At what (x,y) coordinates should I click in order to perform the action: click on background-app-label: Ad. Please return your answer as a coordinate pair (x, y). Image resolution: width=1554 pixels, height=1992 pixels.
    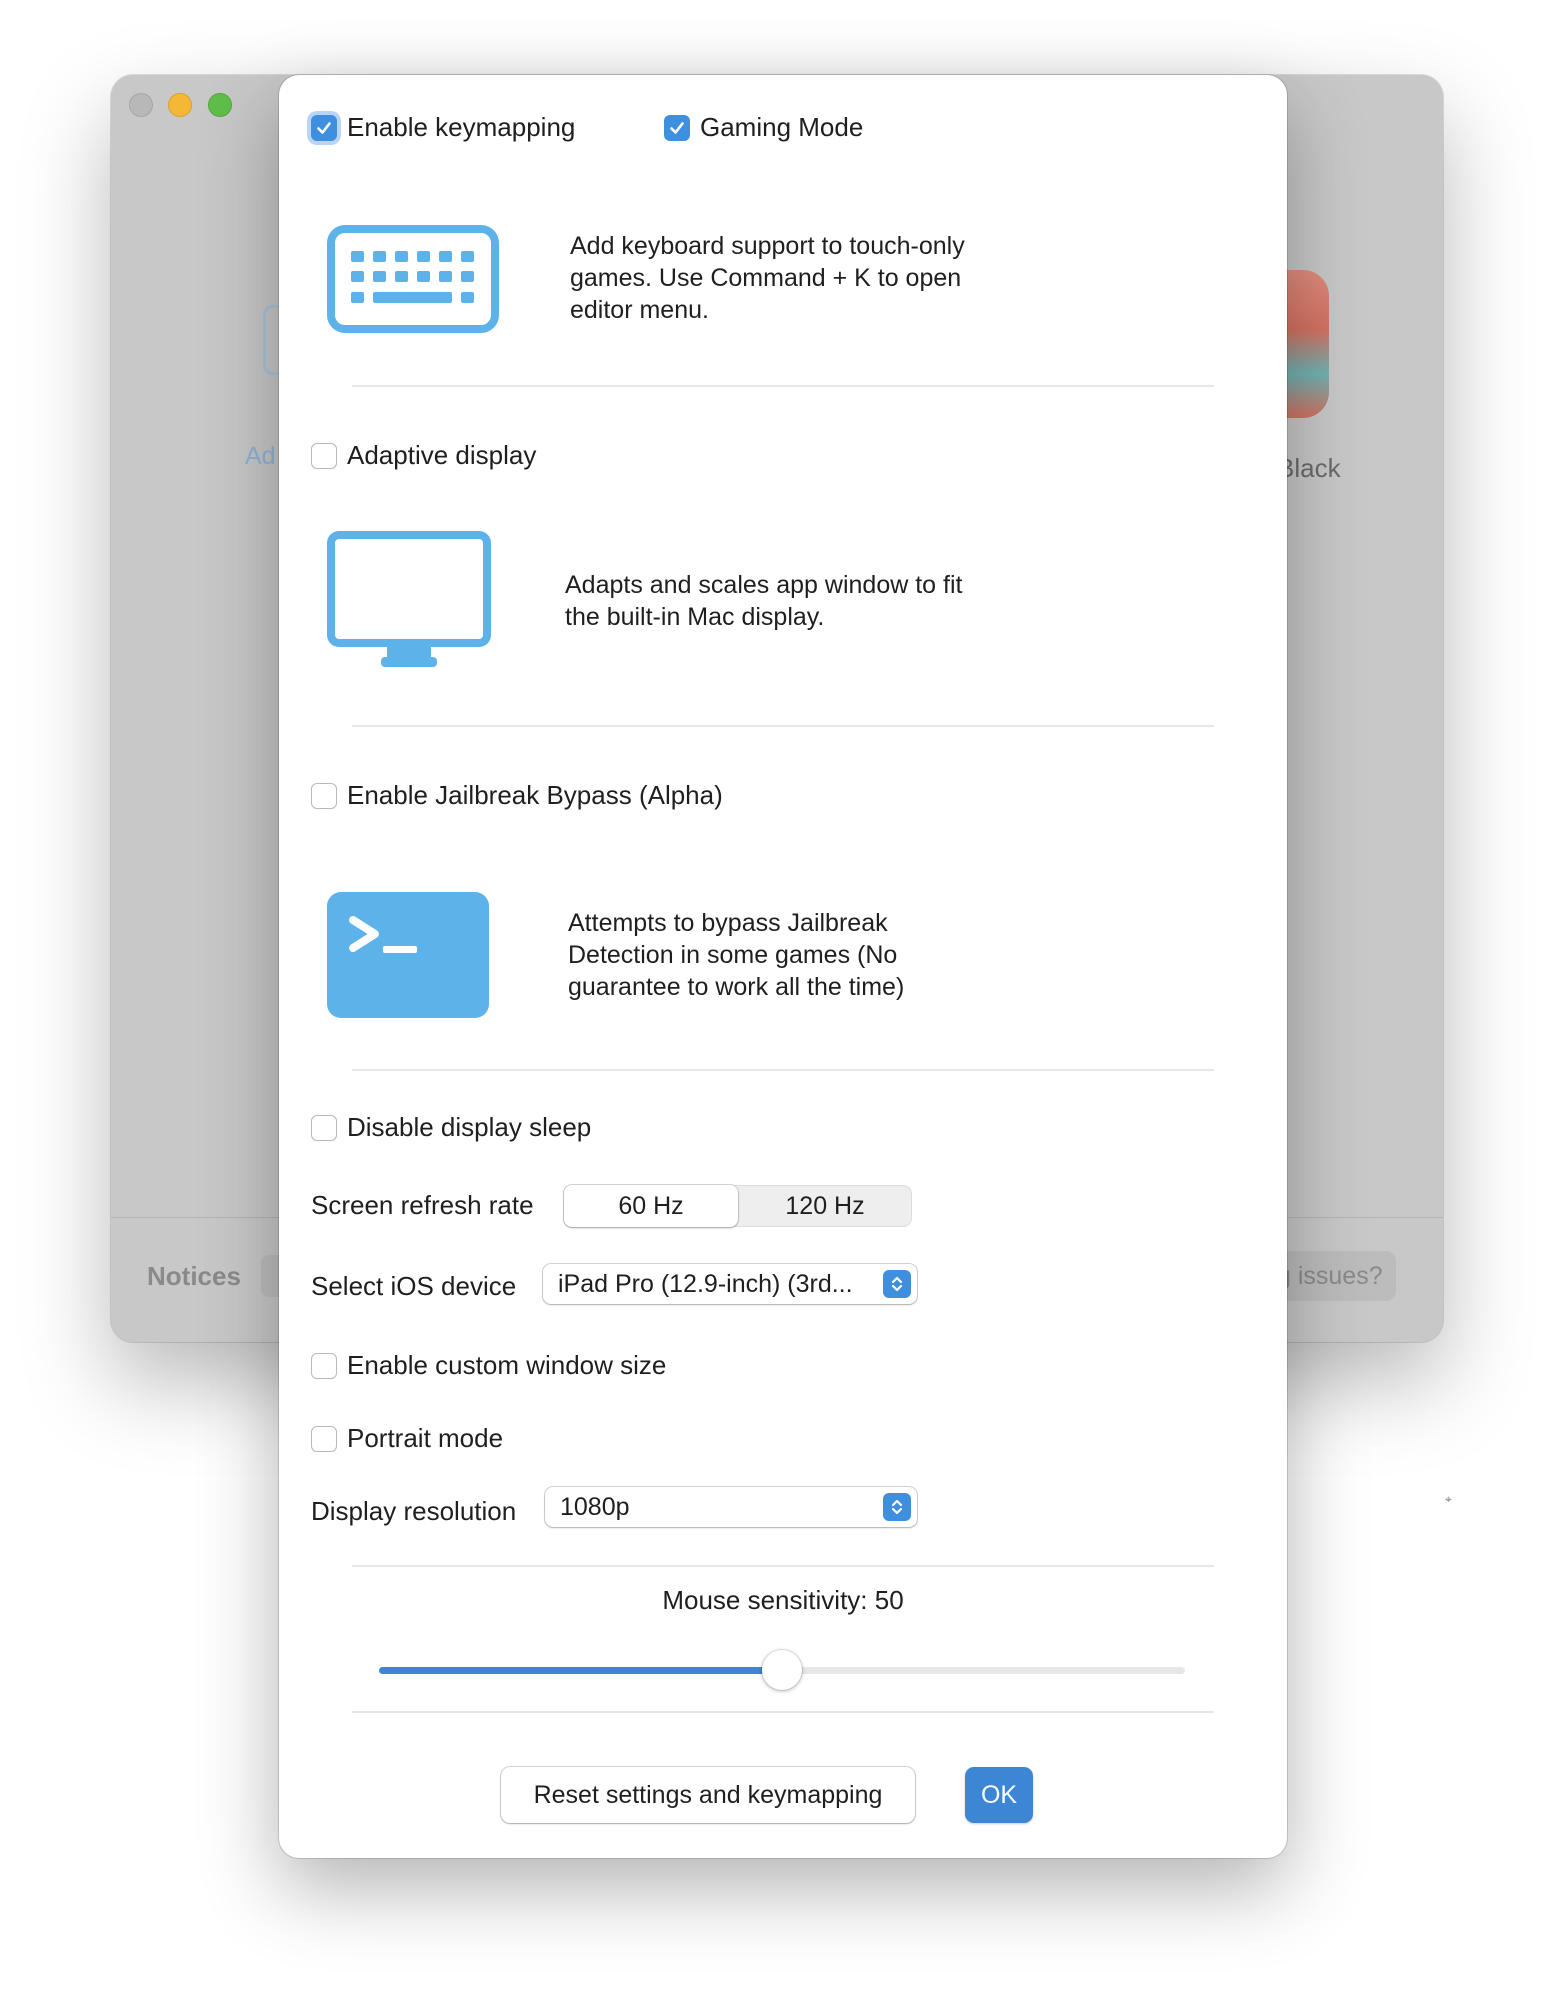
    Looking at the image, I should click on (260, 456).